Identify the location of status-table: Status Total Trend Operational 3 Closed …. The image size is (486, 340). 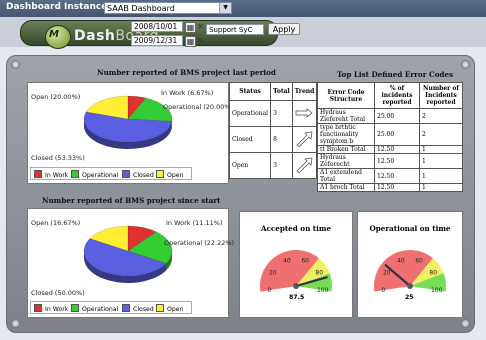
(273, 130).